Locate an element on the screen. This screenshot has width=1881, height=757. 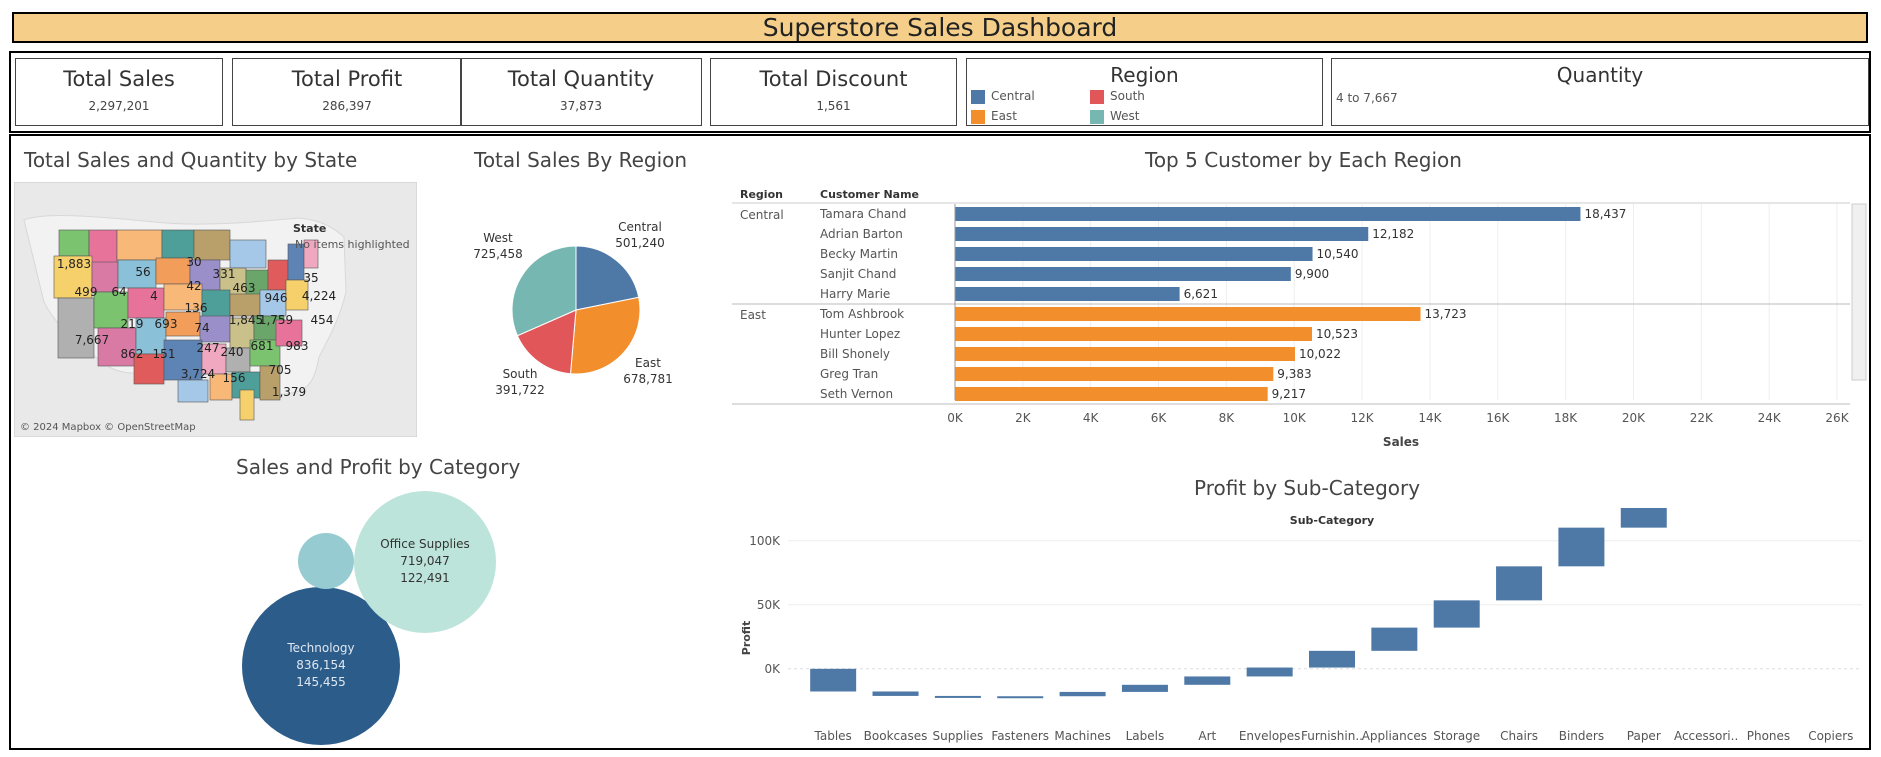
wf-x-tick: Bookcases is located at coordinates (896, 736).